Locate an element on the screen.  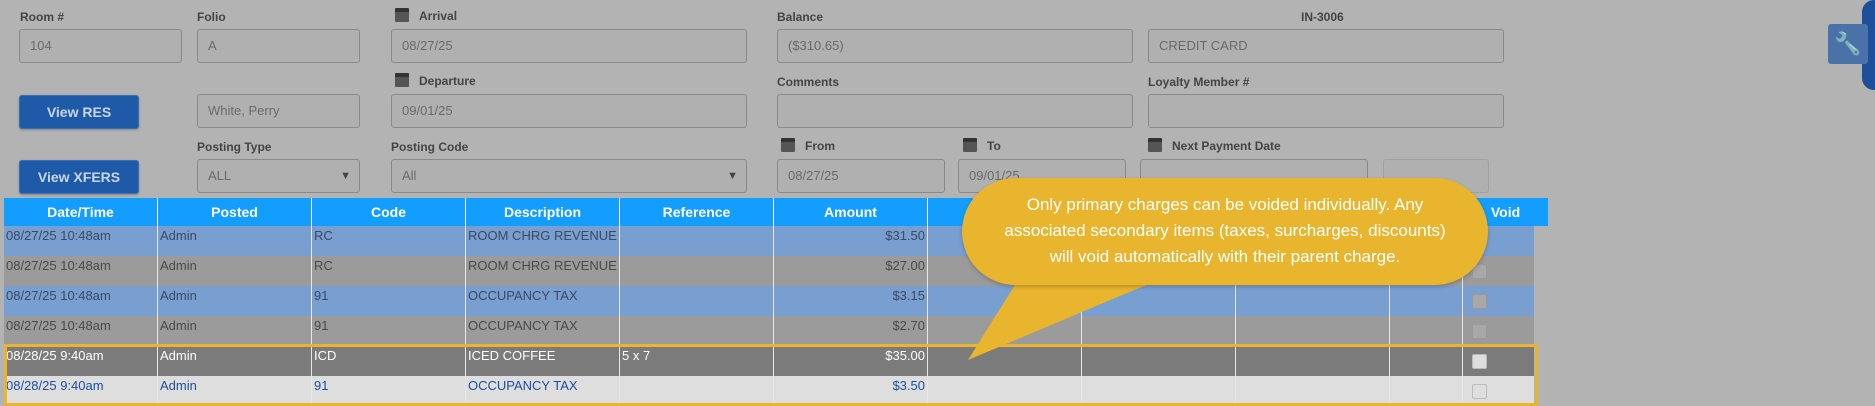
reference-code: IN-3006 is located at coordinates (1322, 17).